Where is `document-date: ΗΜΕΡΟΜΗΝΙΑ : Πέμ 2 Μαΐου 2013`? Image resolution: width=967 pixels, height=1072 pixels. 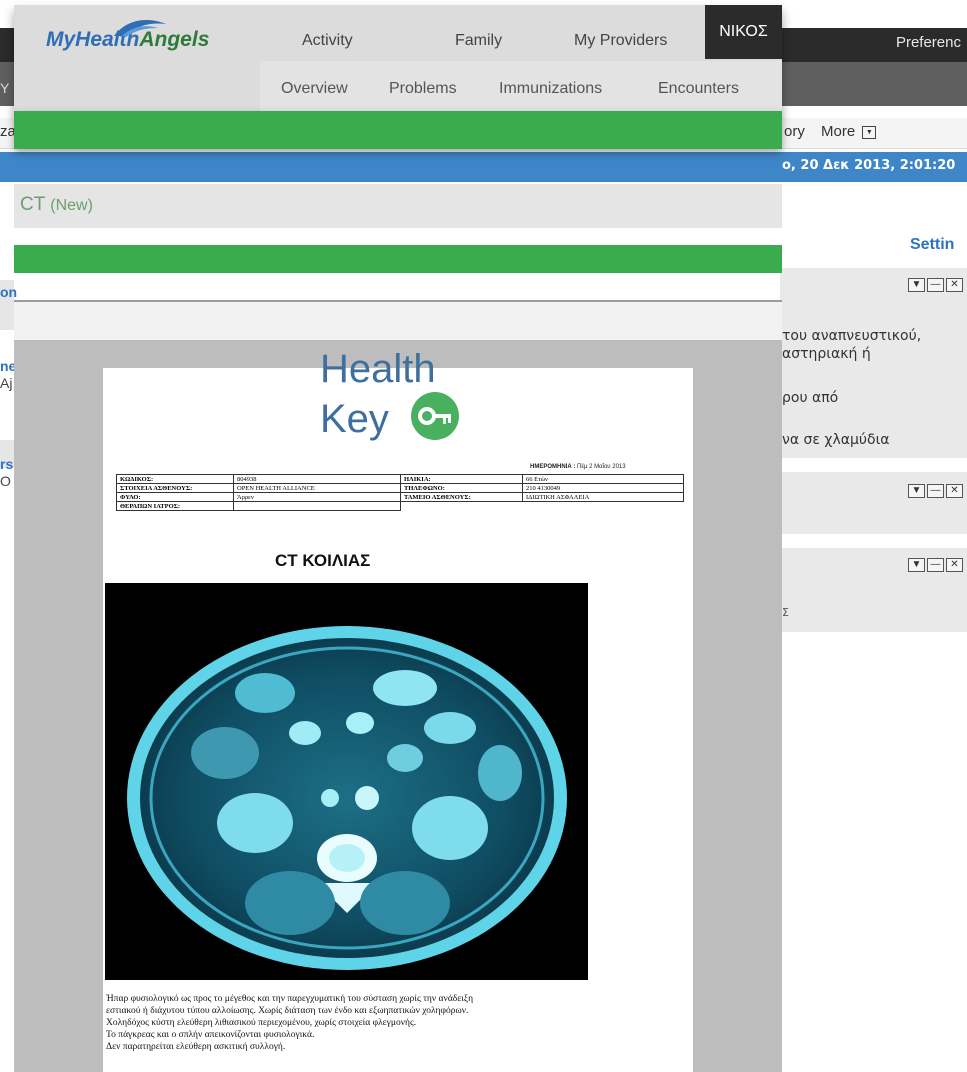
document-date: ΗΜΕΡΟΜΗΝΙΑ : Πέμ 2 Μαΐου 2013 is located at coordinates (578, 467).